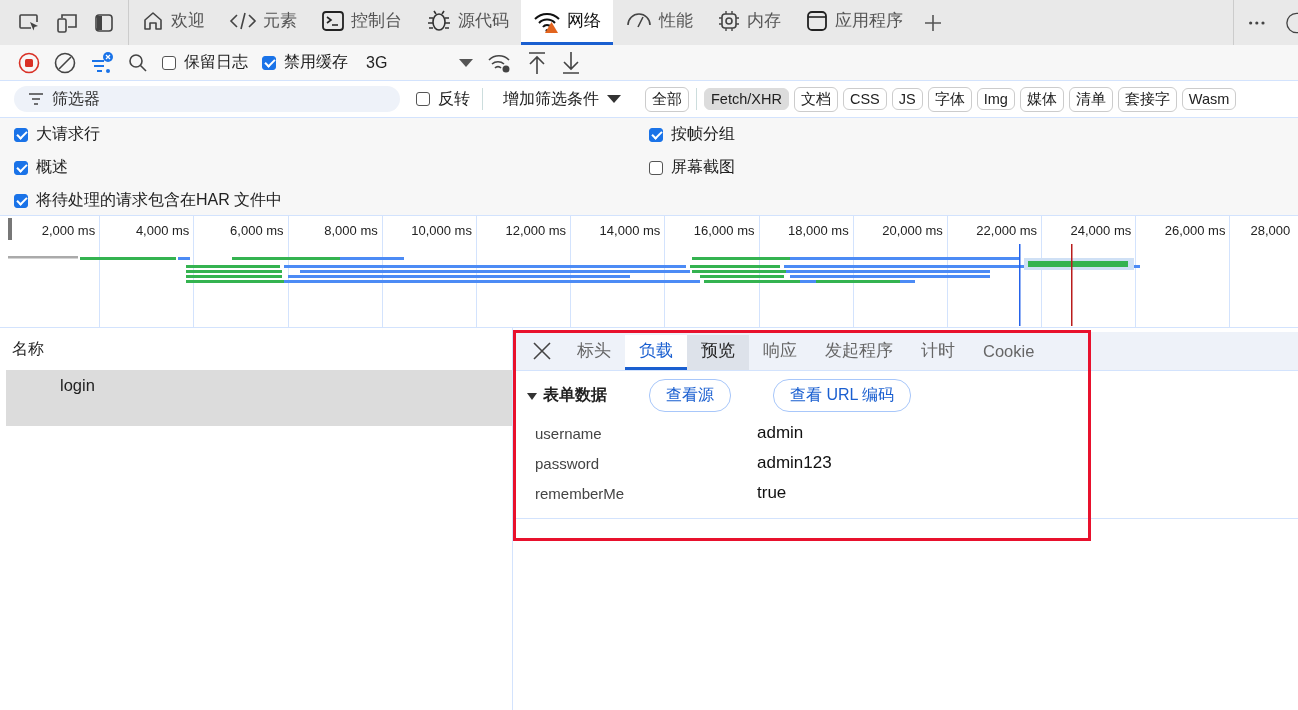 Image resolution: width=1298 pixels, height=710 pixels. What do you see at coordinates (331, 134) in the screenshot?
I see `setting-checkbox: 大请求行` at bounding box center [331, 134].